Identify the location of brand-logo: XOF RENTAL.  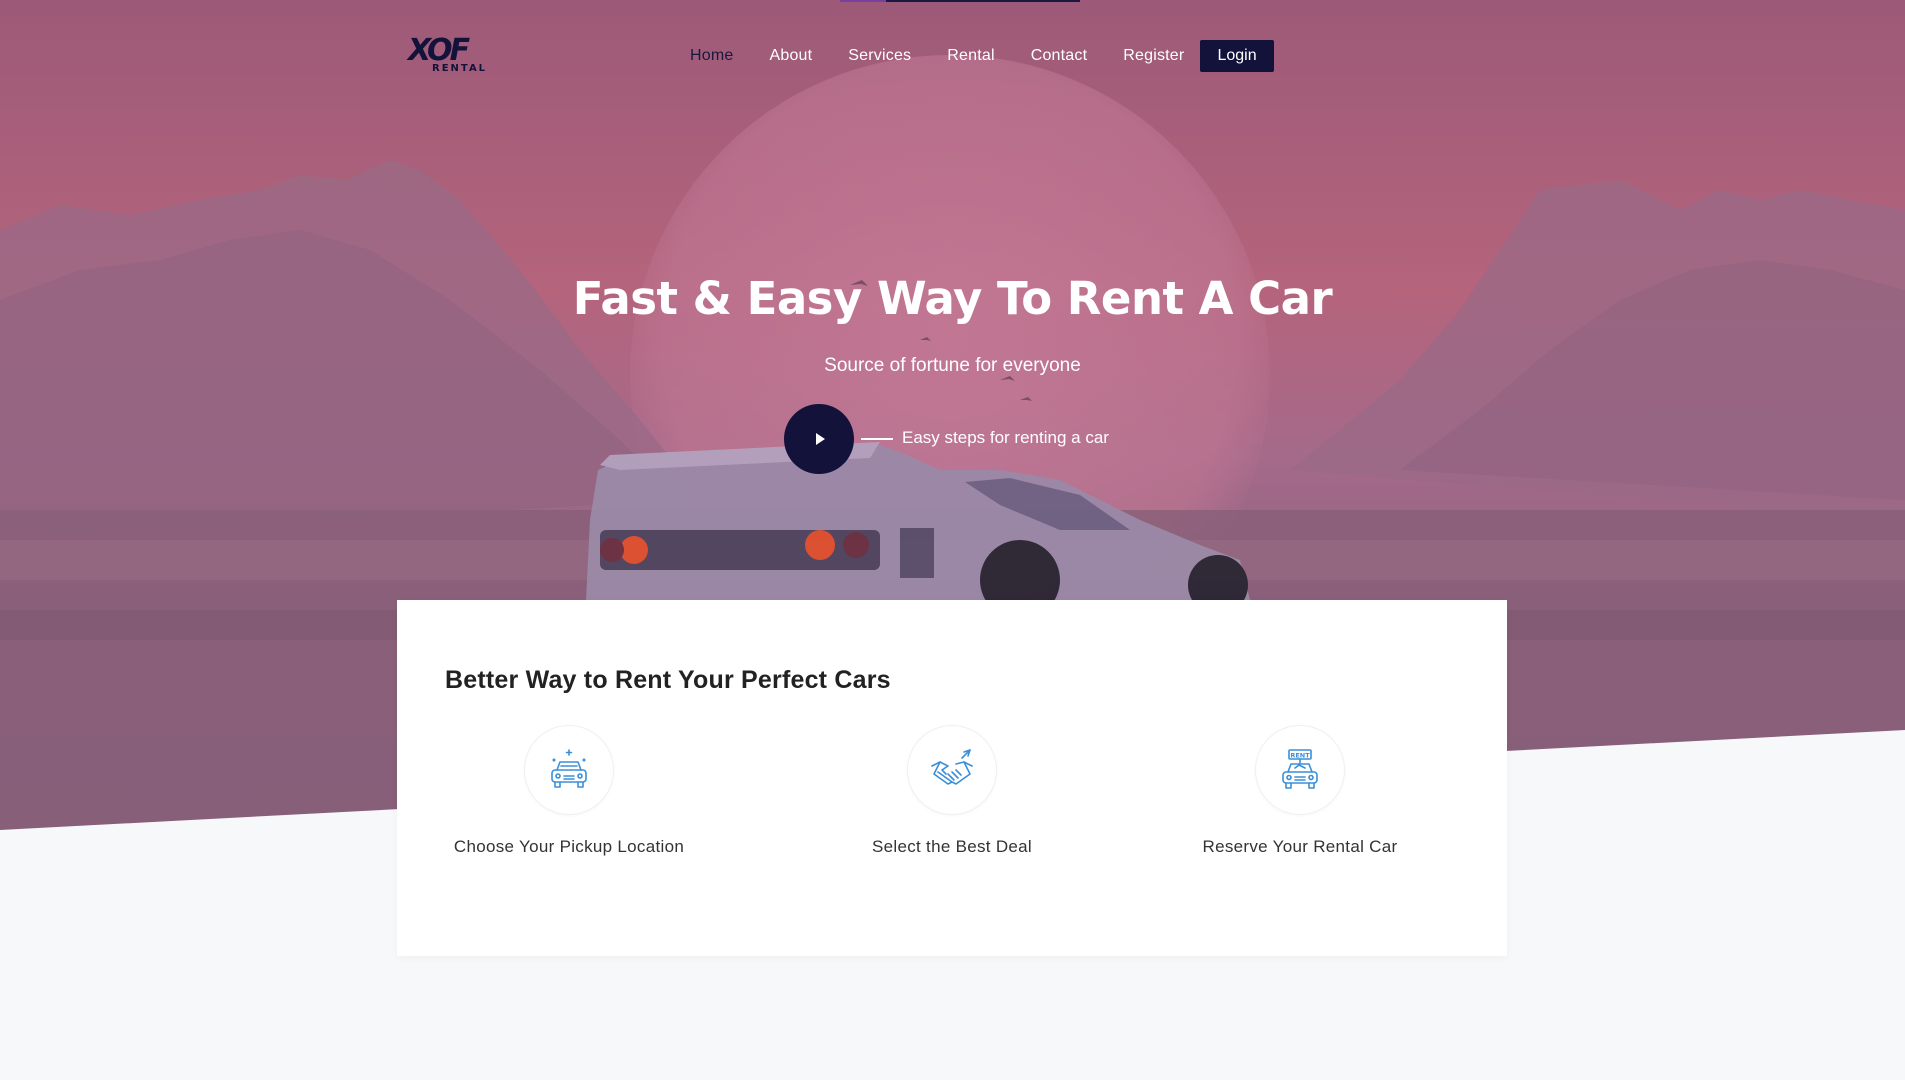
(449, 56).